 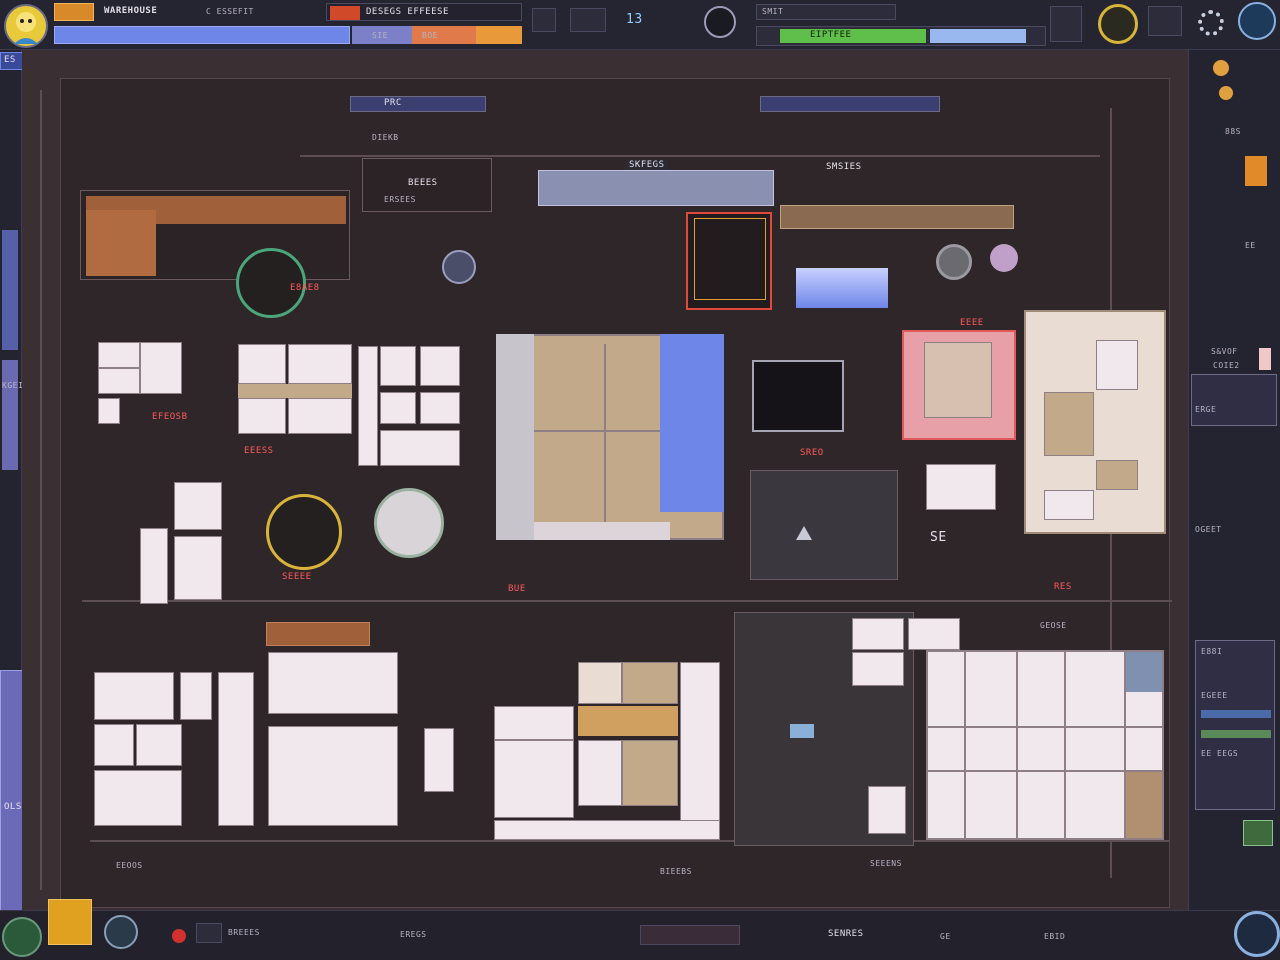 What do you see at coordinates (720, 22) in the screenshot?
I see `shield-icon` at bounding box center [720, 22].